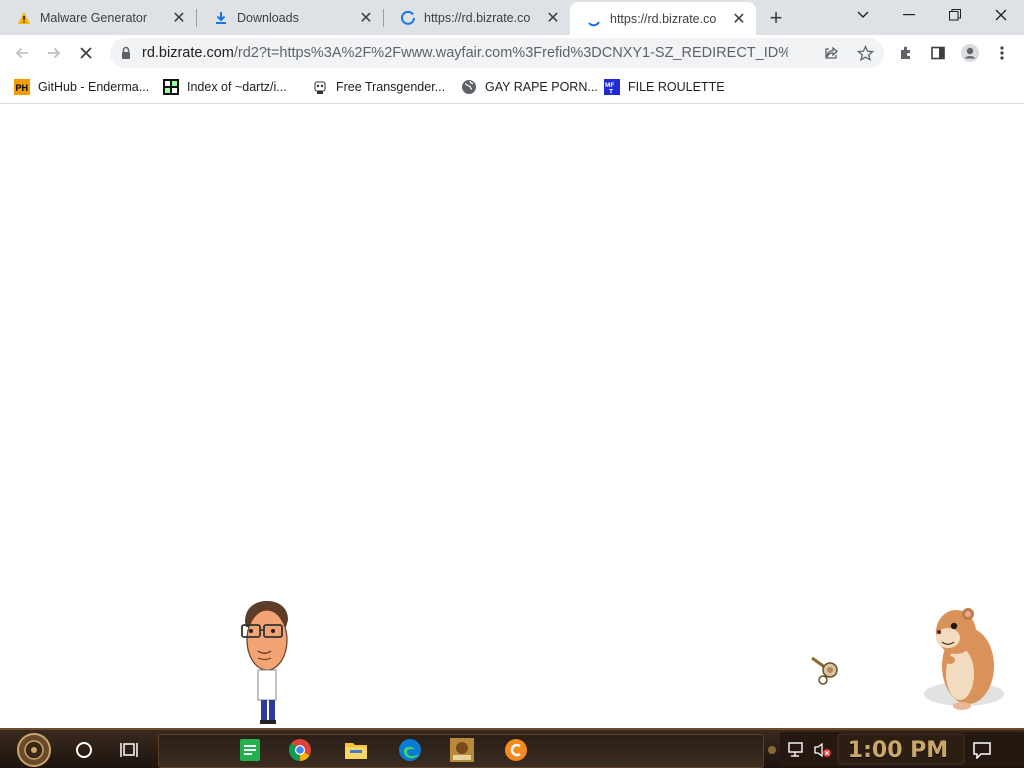  I want to click on forward-button, so click(54, 53).